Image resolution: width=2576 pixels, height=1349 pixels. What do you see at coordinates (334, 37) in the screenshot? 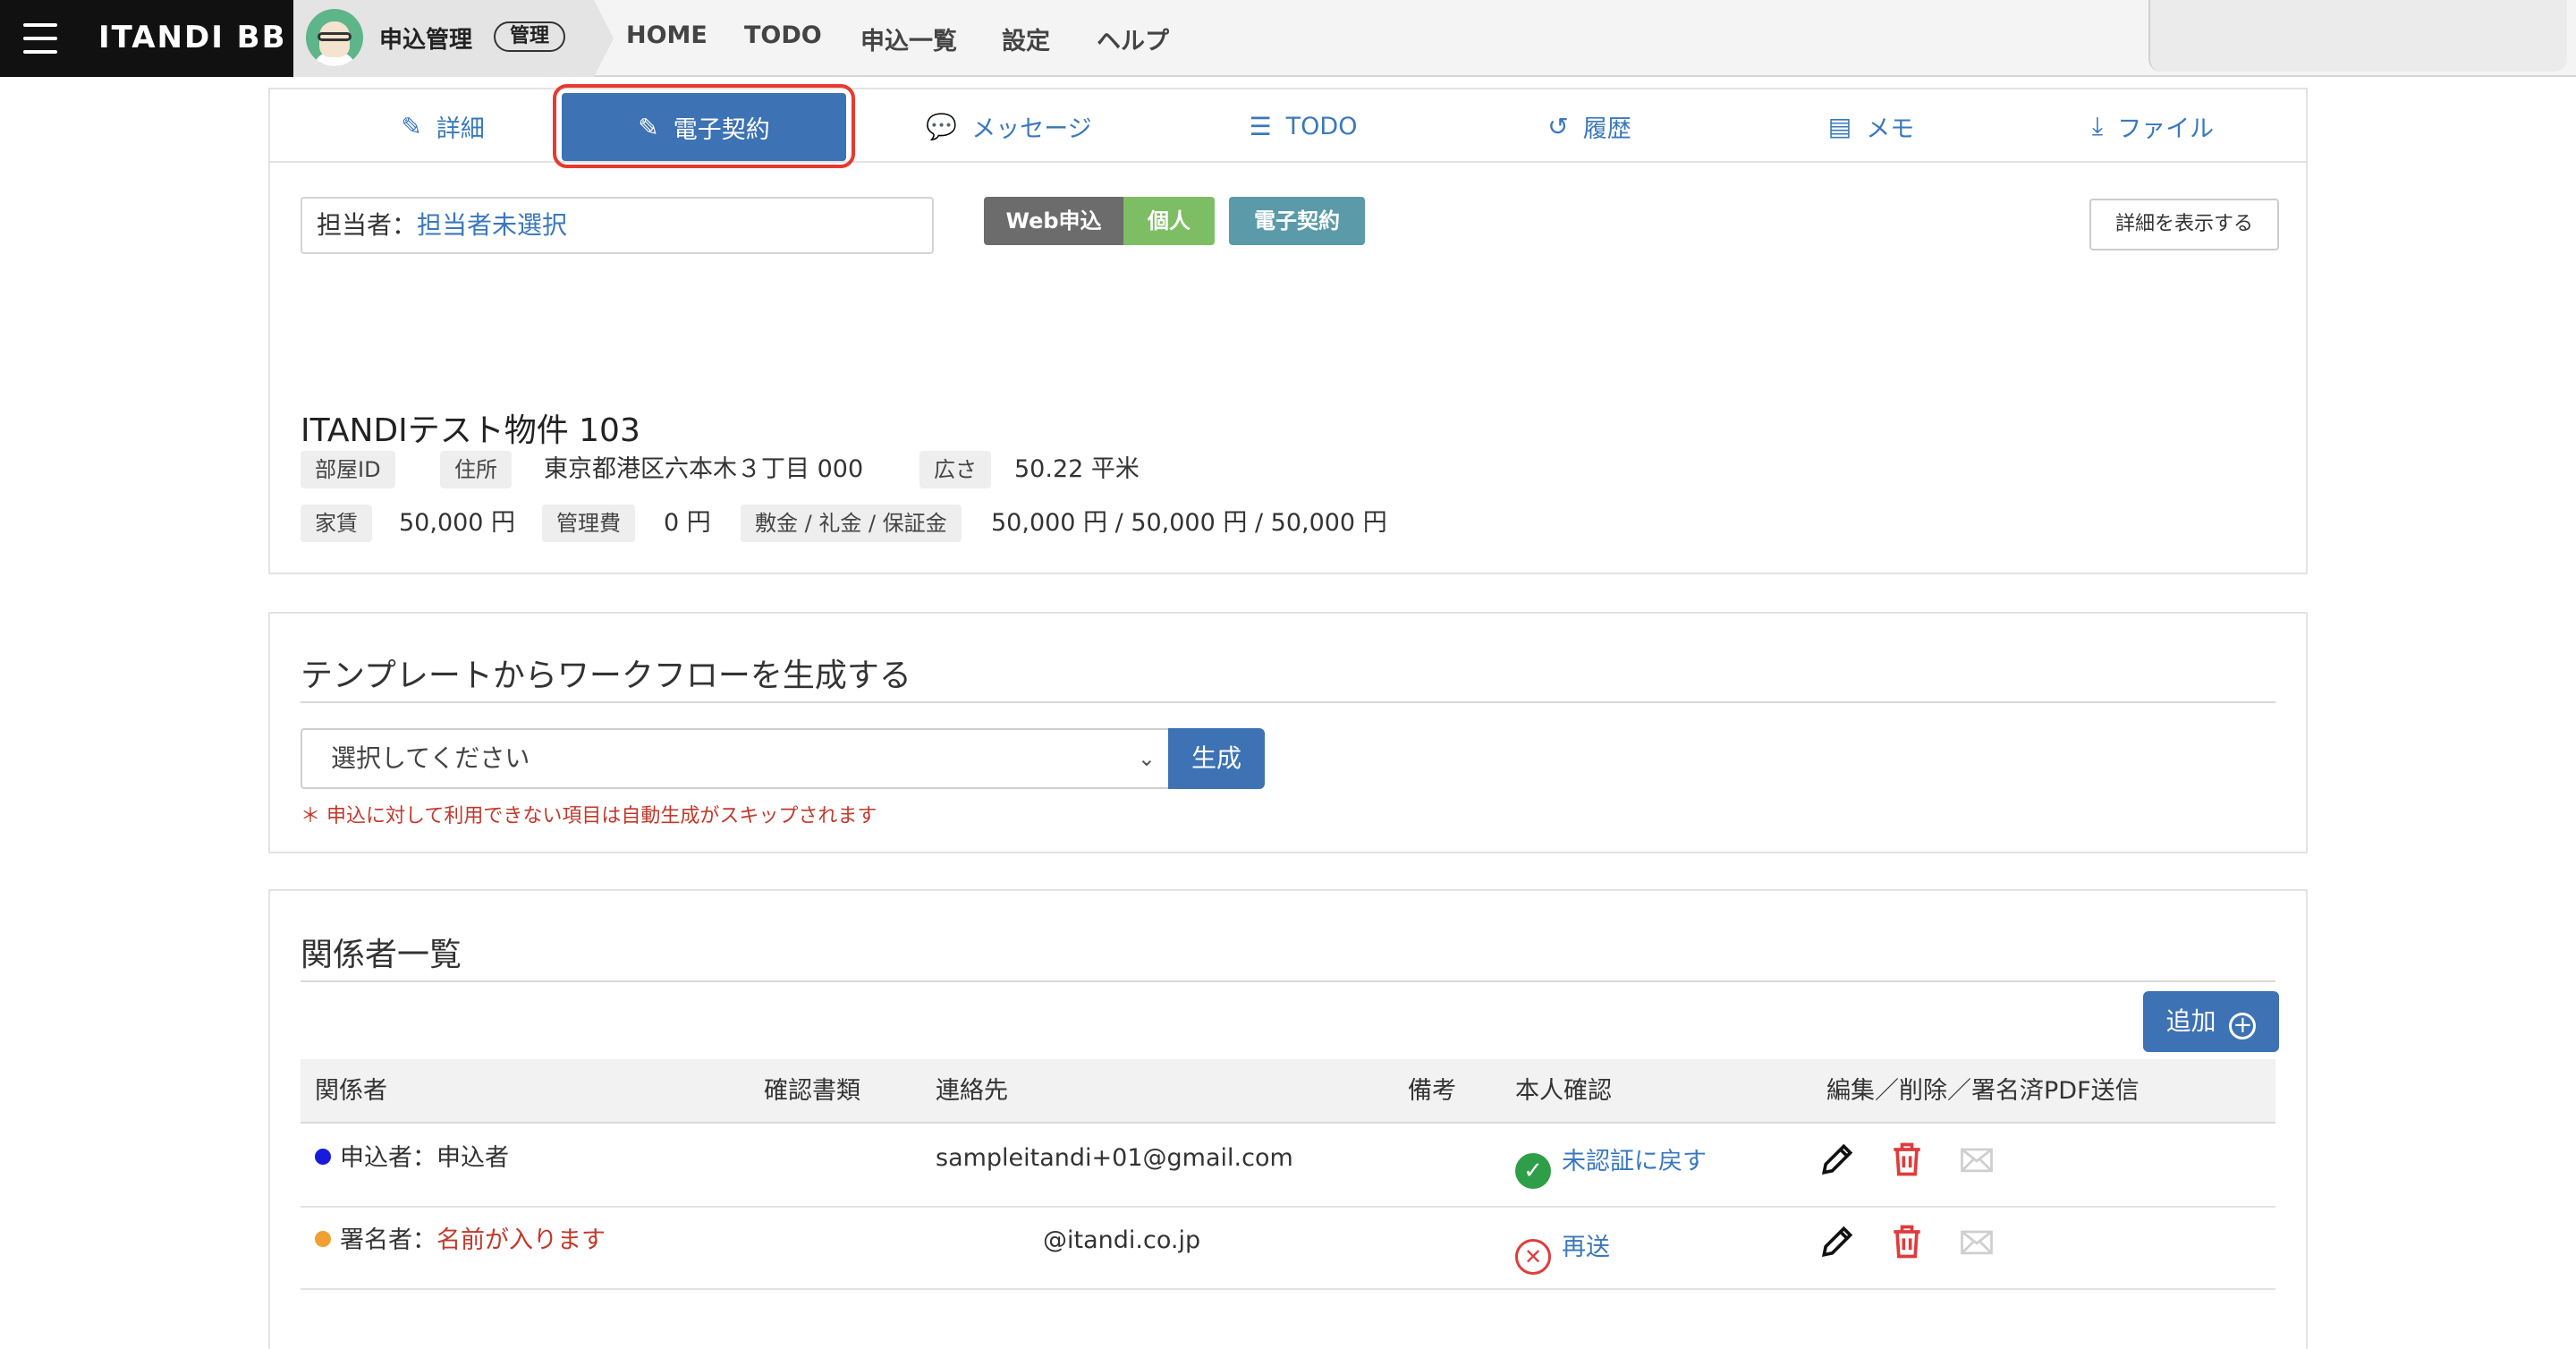
I see `user-avatar-icon` at bounding box center [334, 37].